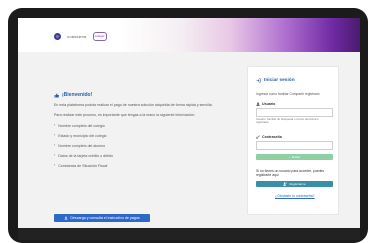 The width and height of the screenshot is (375, 243). I want to click on download-icon, so click(66, 218).